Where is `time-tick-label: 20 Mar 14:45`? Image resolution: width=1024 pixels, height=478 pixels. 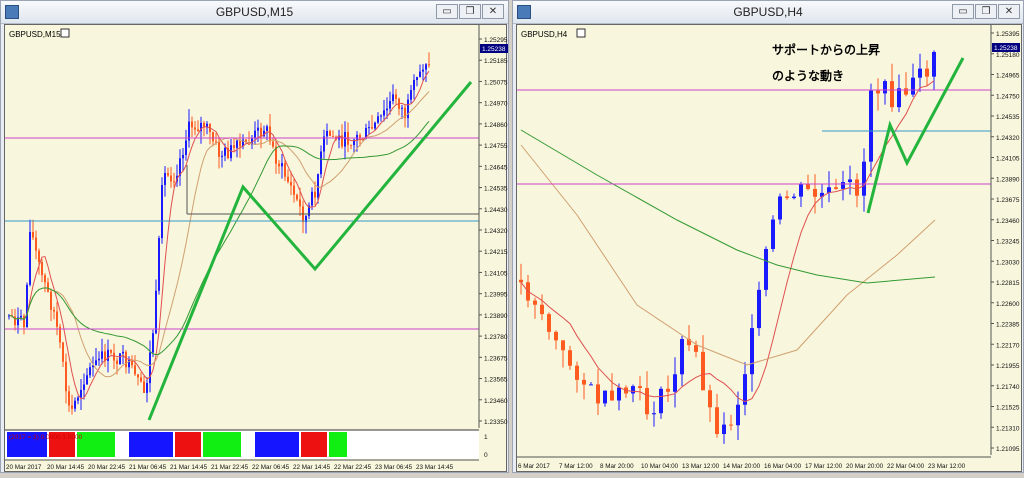 time-tick-label: 20 Mar 14:45 is located at coordinates (66, 467).